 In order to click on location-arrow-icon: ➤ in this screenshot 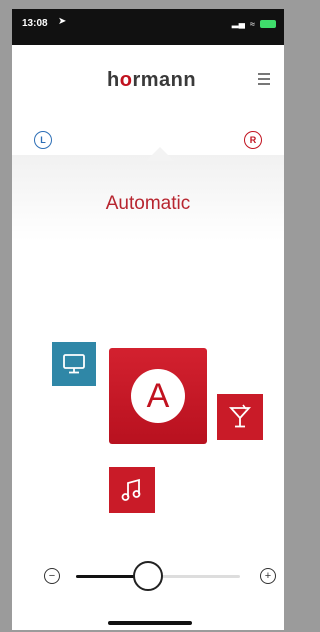, I will do `click(62, 21)`.